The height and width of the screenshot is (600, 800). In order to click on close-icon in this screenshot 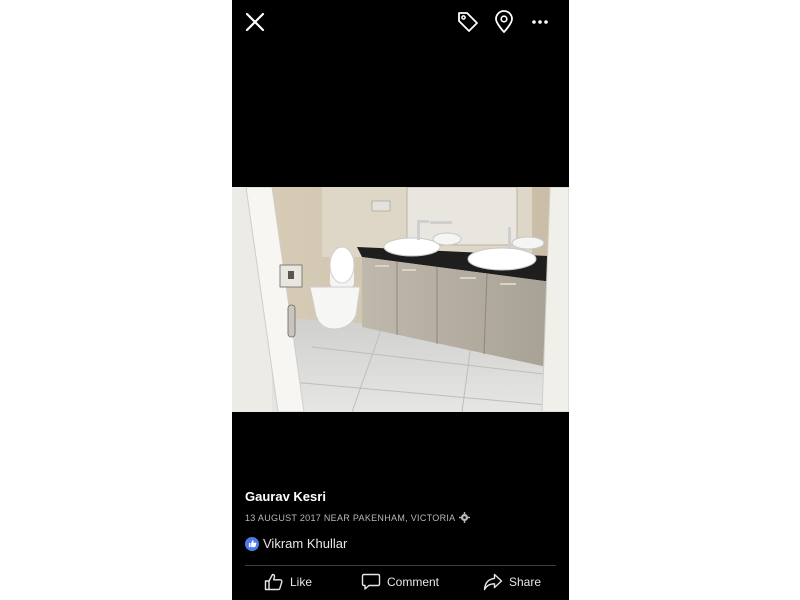, I will do `click(255, 22)`.